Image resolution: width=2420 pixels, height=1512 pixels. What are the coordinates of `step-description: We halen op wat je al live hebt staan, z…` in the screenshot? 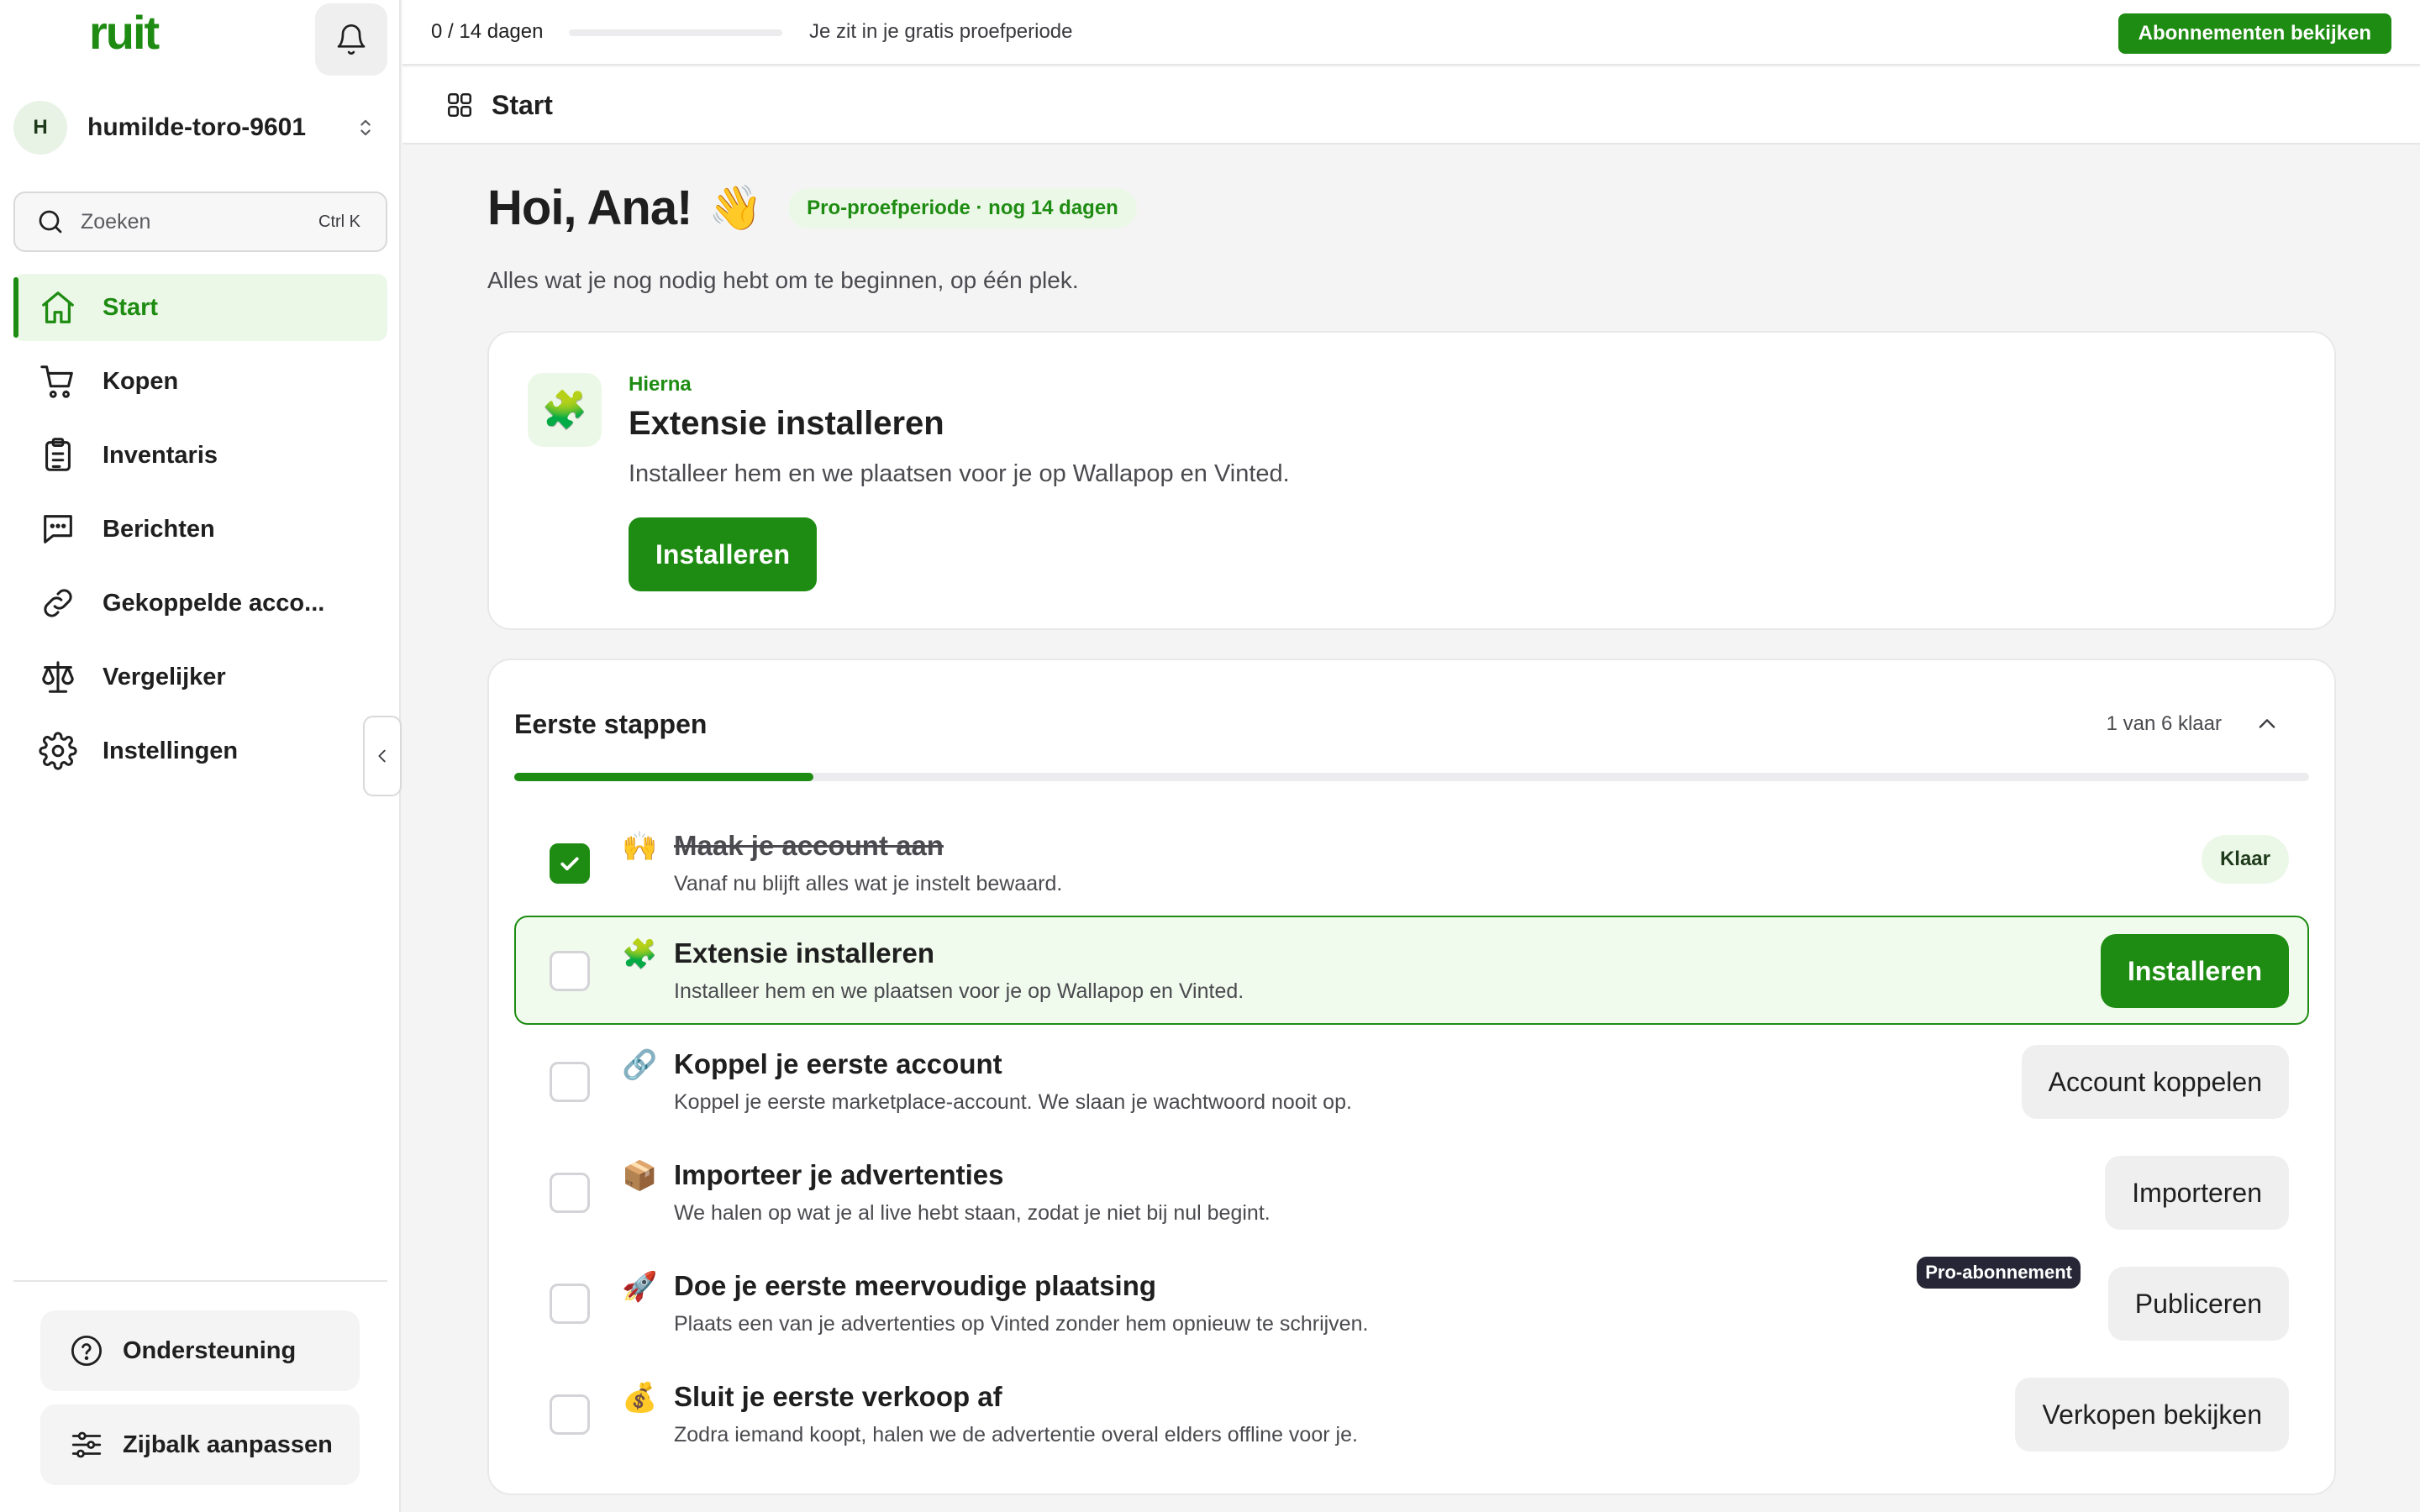 It's located at (972, 1213).